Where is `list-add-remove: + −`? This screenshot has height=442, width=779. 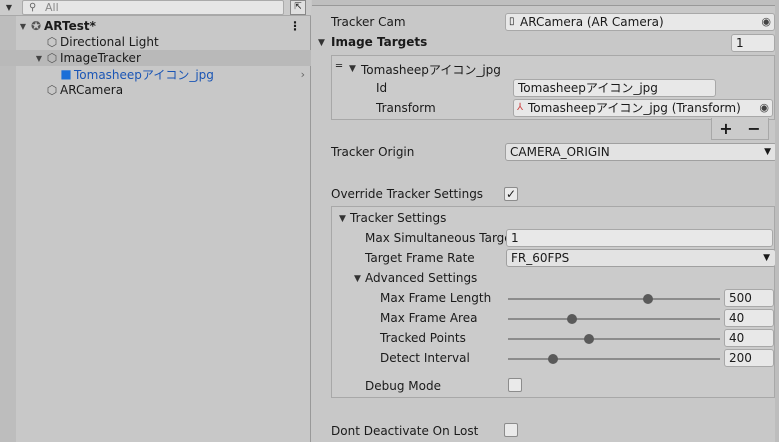 list-add-remove: + − is located at coordinates (740, 129).